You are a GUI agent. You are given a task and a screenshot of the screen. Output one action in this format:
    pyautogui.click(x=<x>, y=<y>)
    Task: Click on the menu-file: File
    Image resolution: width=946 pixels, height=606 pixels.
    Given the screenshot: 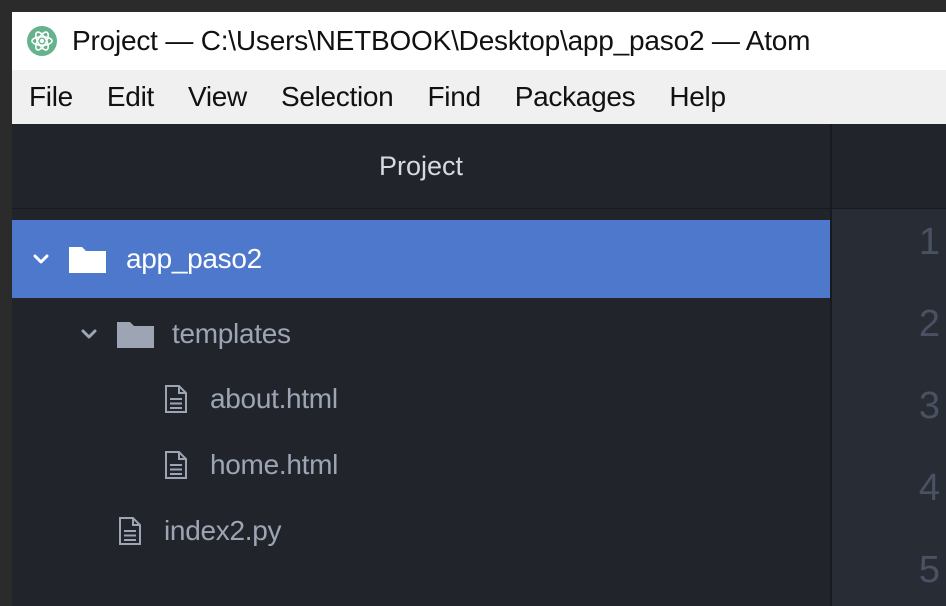 What is the action you would take?
    pyautogui.click(x=51, y=97)
    